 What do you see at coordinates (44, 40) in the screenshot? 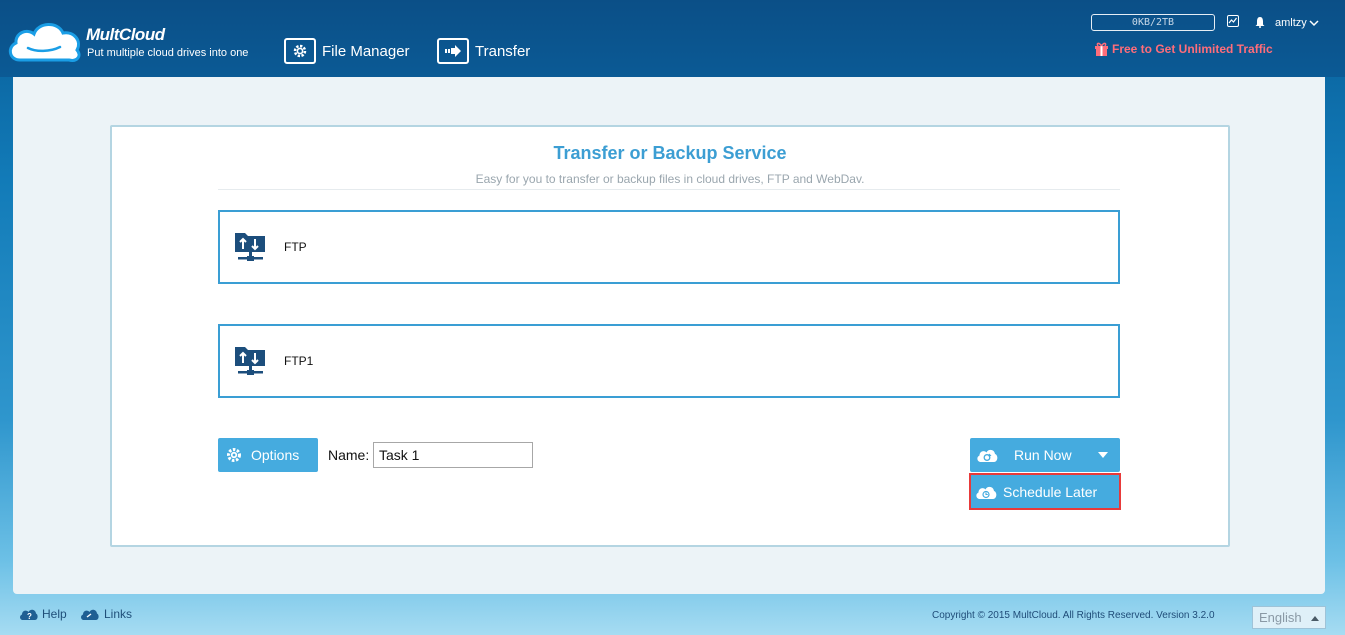
I see `multcloud-logo-icon` at bounding box center [44, 40].